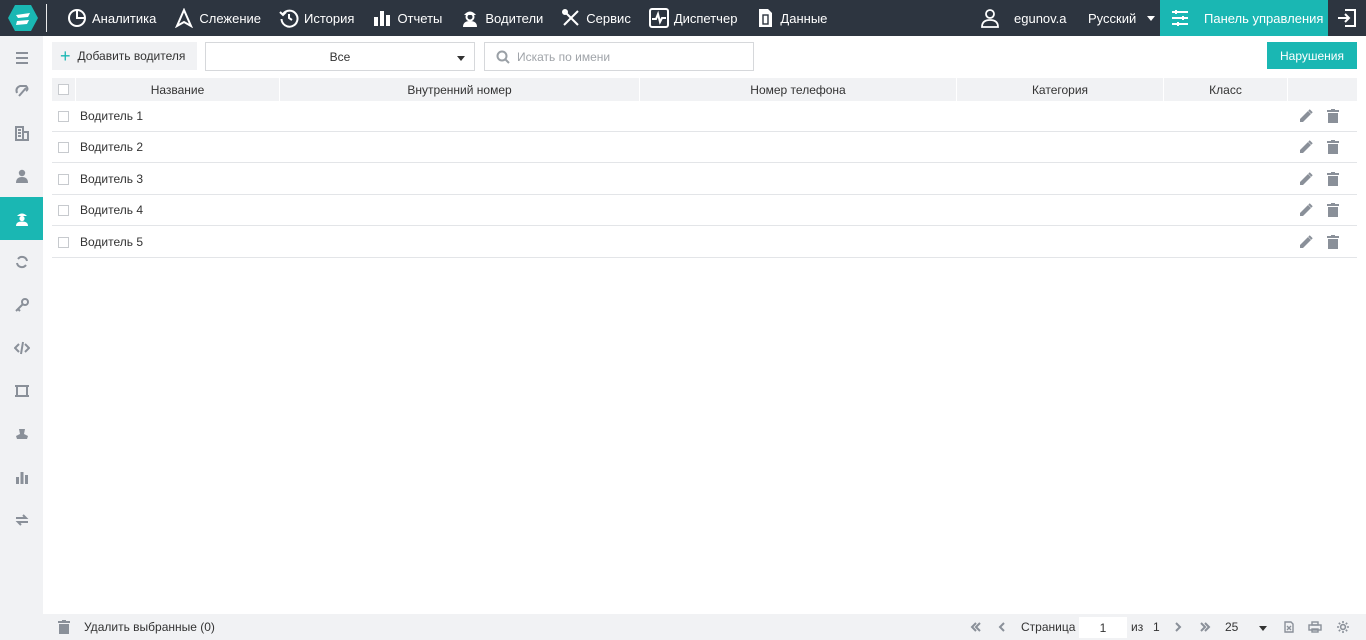 The image size is (1366, 640). What do you see at coordinates (704, 210) in the screenshot?
I see `table-row: Водитель 4` at bounding box center [704, 210].